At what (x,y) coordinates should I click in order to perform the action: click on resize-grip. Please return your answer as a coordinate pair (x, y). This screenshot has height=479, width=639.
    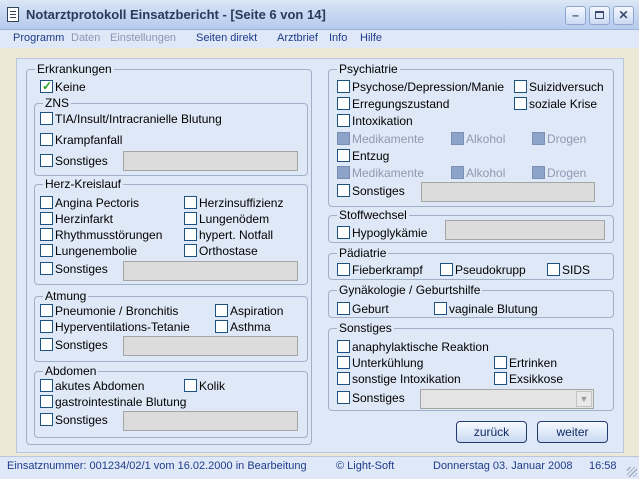
    Looking at the image, I should click on (632, 472).